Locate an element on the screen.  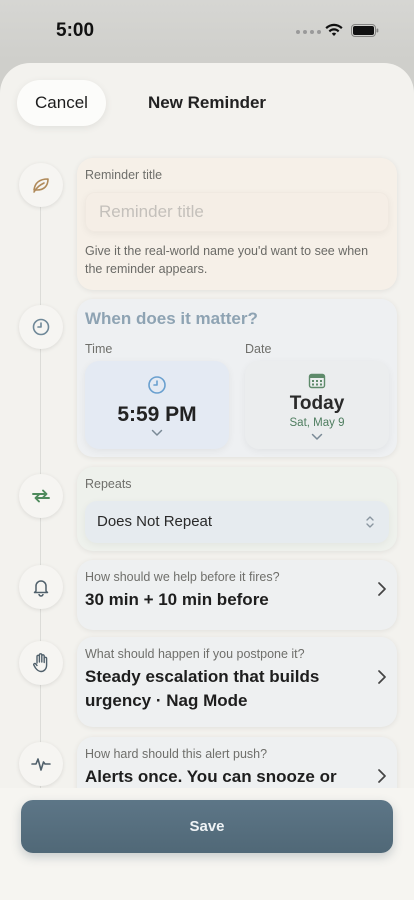
date-value: Today is located at coordinates (317, 403).